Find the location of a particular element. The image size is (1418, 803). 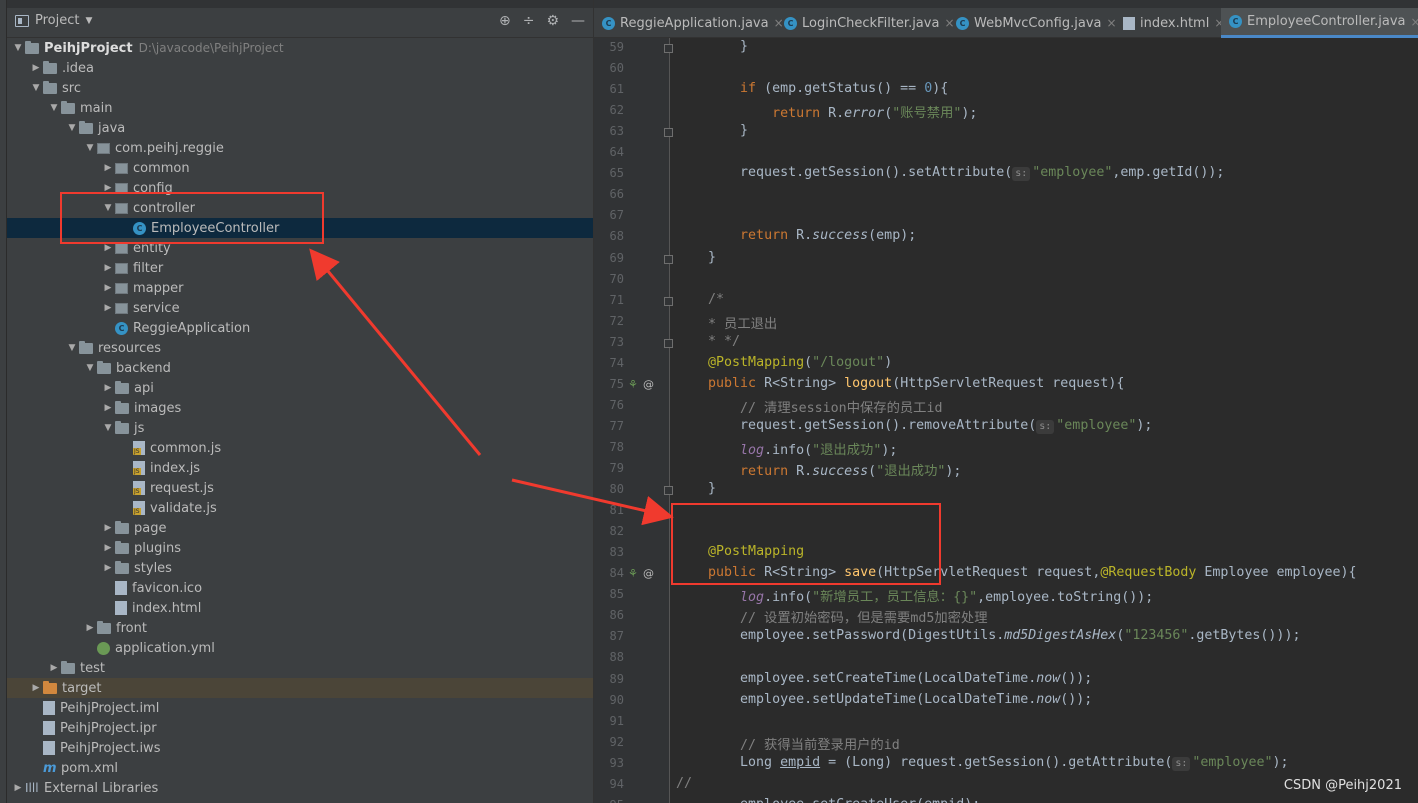

close-icon: × is located at coordinates (1414, 22).